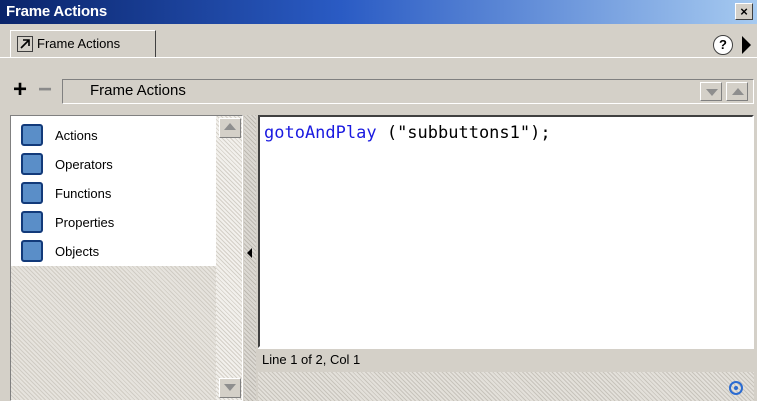  What do you see at coordinates (723, 45) in the screenshot?
I see `help-button: ?` at bounding box center [723, 45].